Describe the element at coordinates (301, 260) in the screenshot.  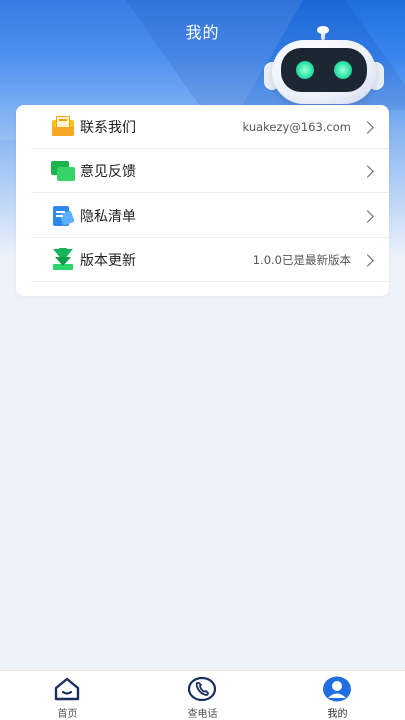
I see `version-status: 1.0.0已是最新版本` at that location.